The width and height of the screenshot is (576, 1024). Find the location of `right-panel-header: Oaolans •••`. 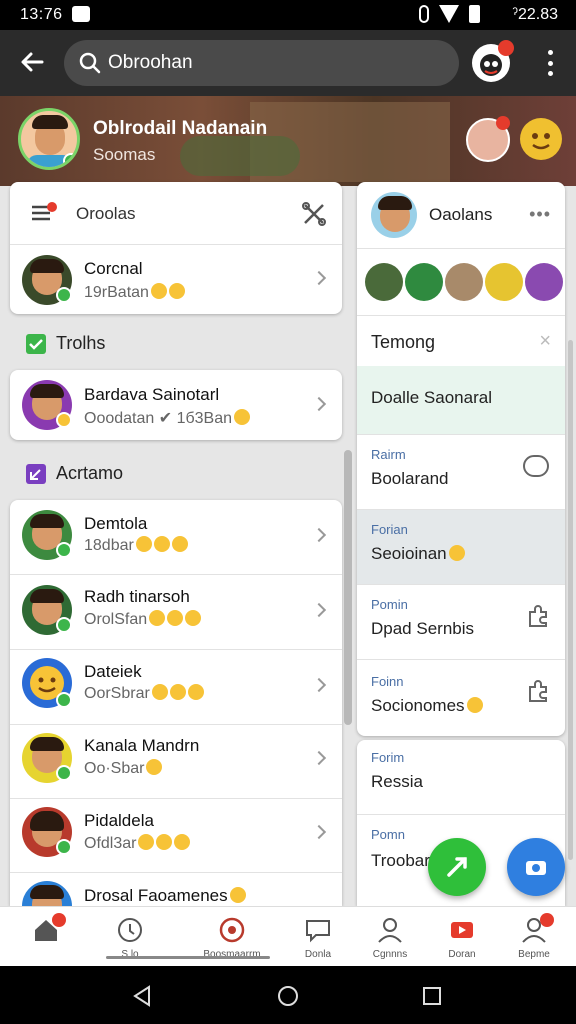

right-panel-header: Oaolans ••• is located at coordinates (461, 215).